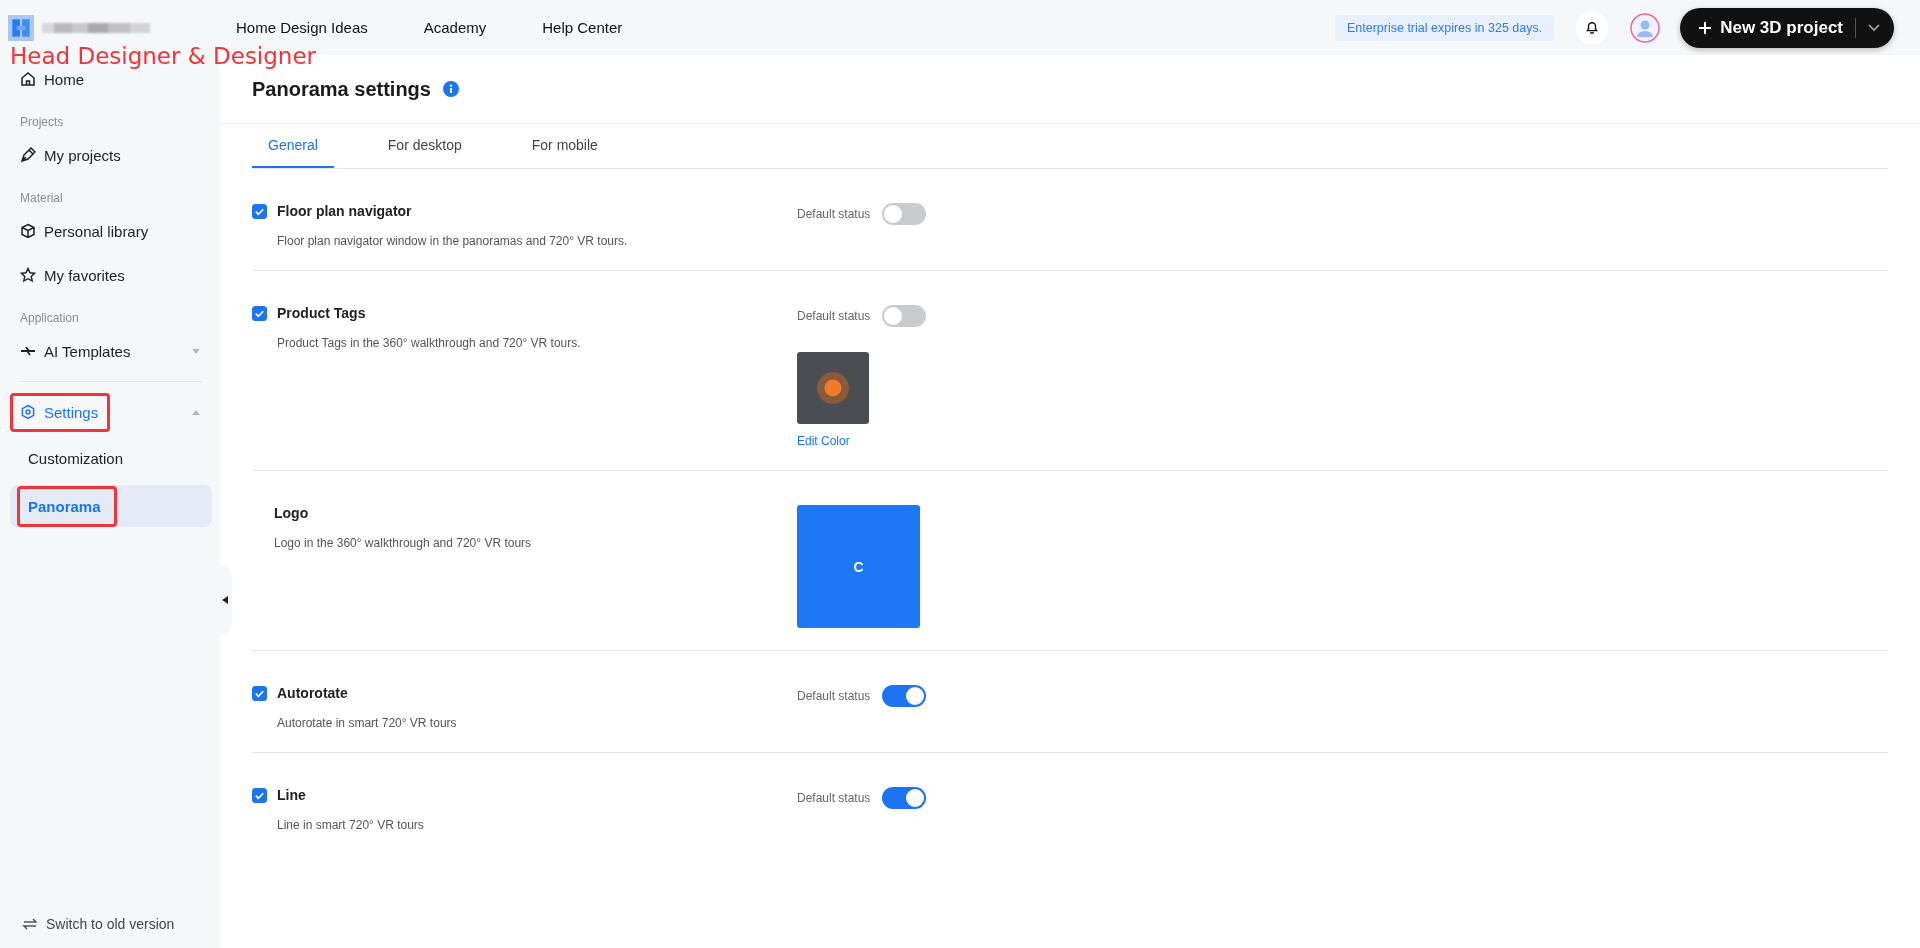 Image resolution: width=1920 pixels, height=948 pixels. Describe the element at coordinates (453, 241) in the screenshot. I see `setting-description: Floor plan navigator window in the panoramas and 720° VR tours.` at that location.